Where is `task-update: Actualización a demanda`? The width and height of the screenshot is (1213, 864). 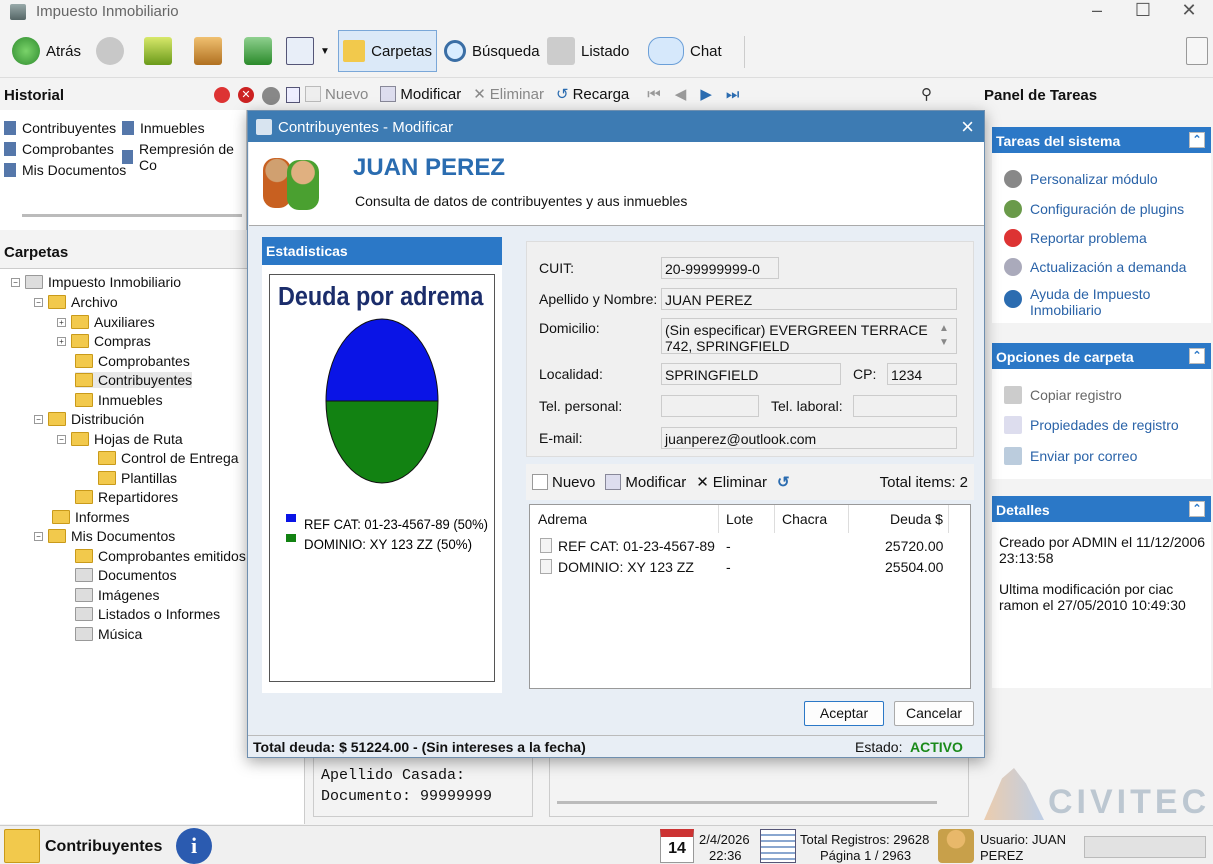 task-update: Actualización a demanda is located at coordinates (1095, 267).